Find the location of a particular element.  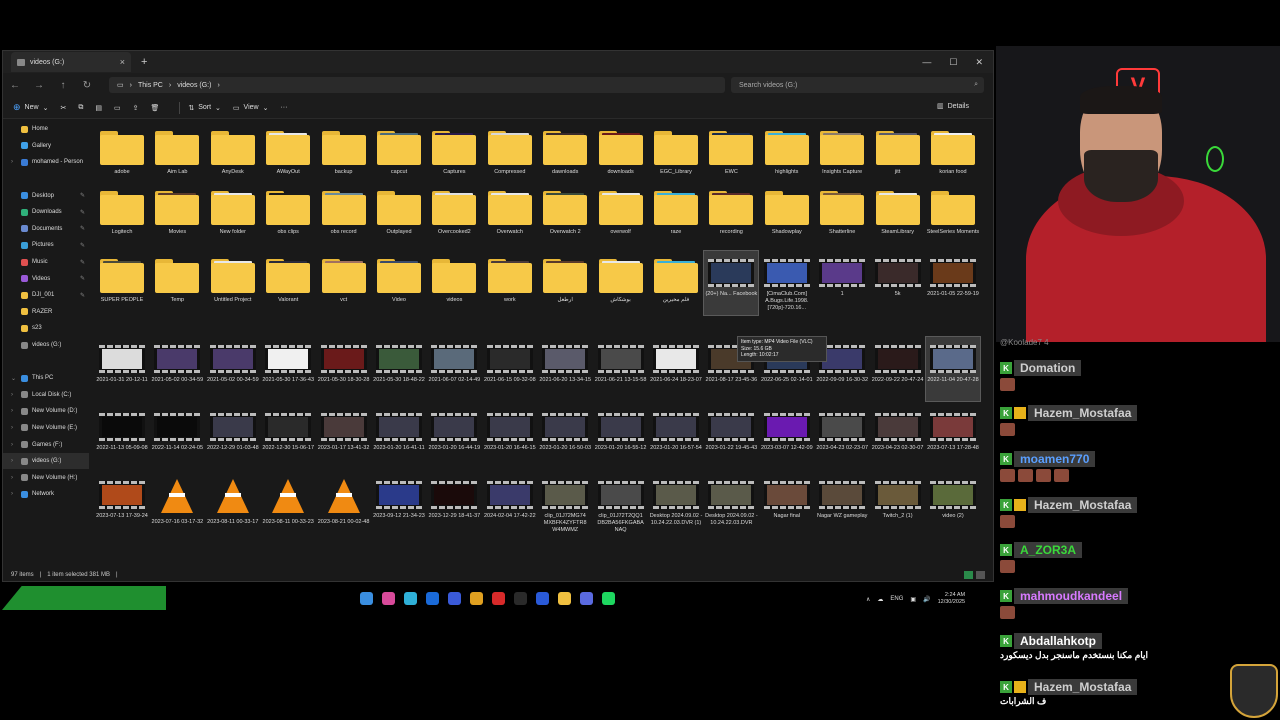

sidebar-item: › Games (F:) is located at coordinates (46, 444).